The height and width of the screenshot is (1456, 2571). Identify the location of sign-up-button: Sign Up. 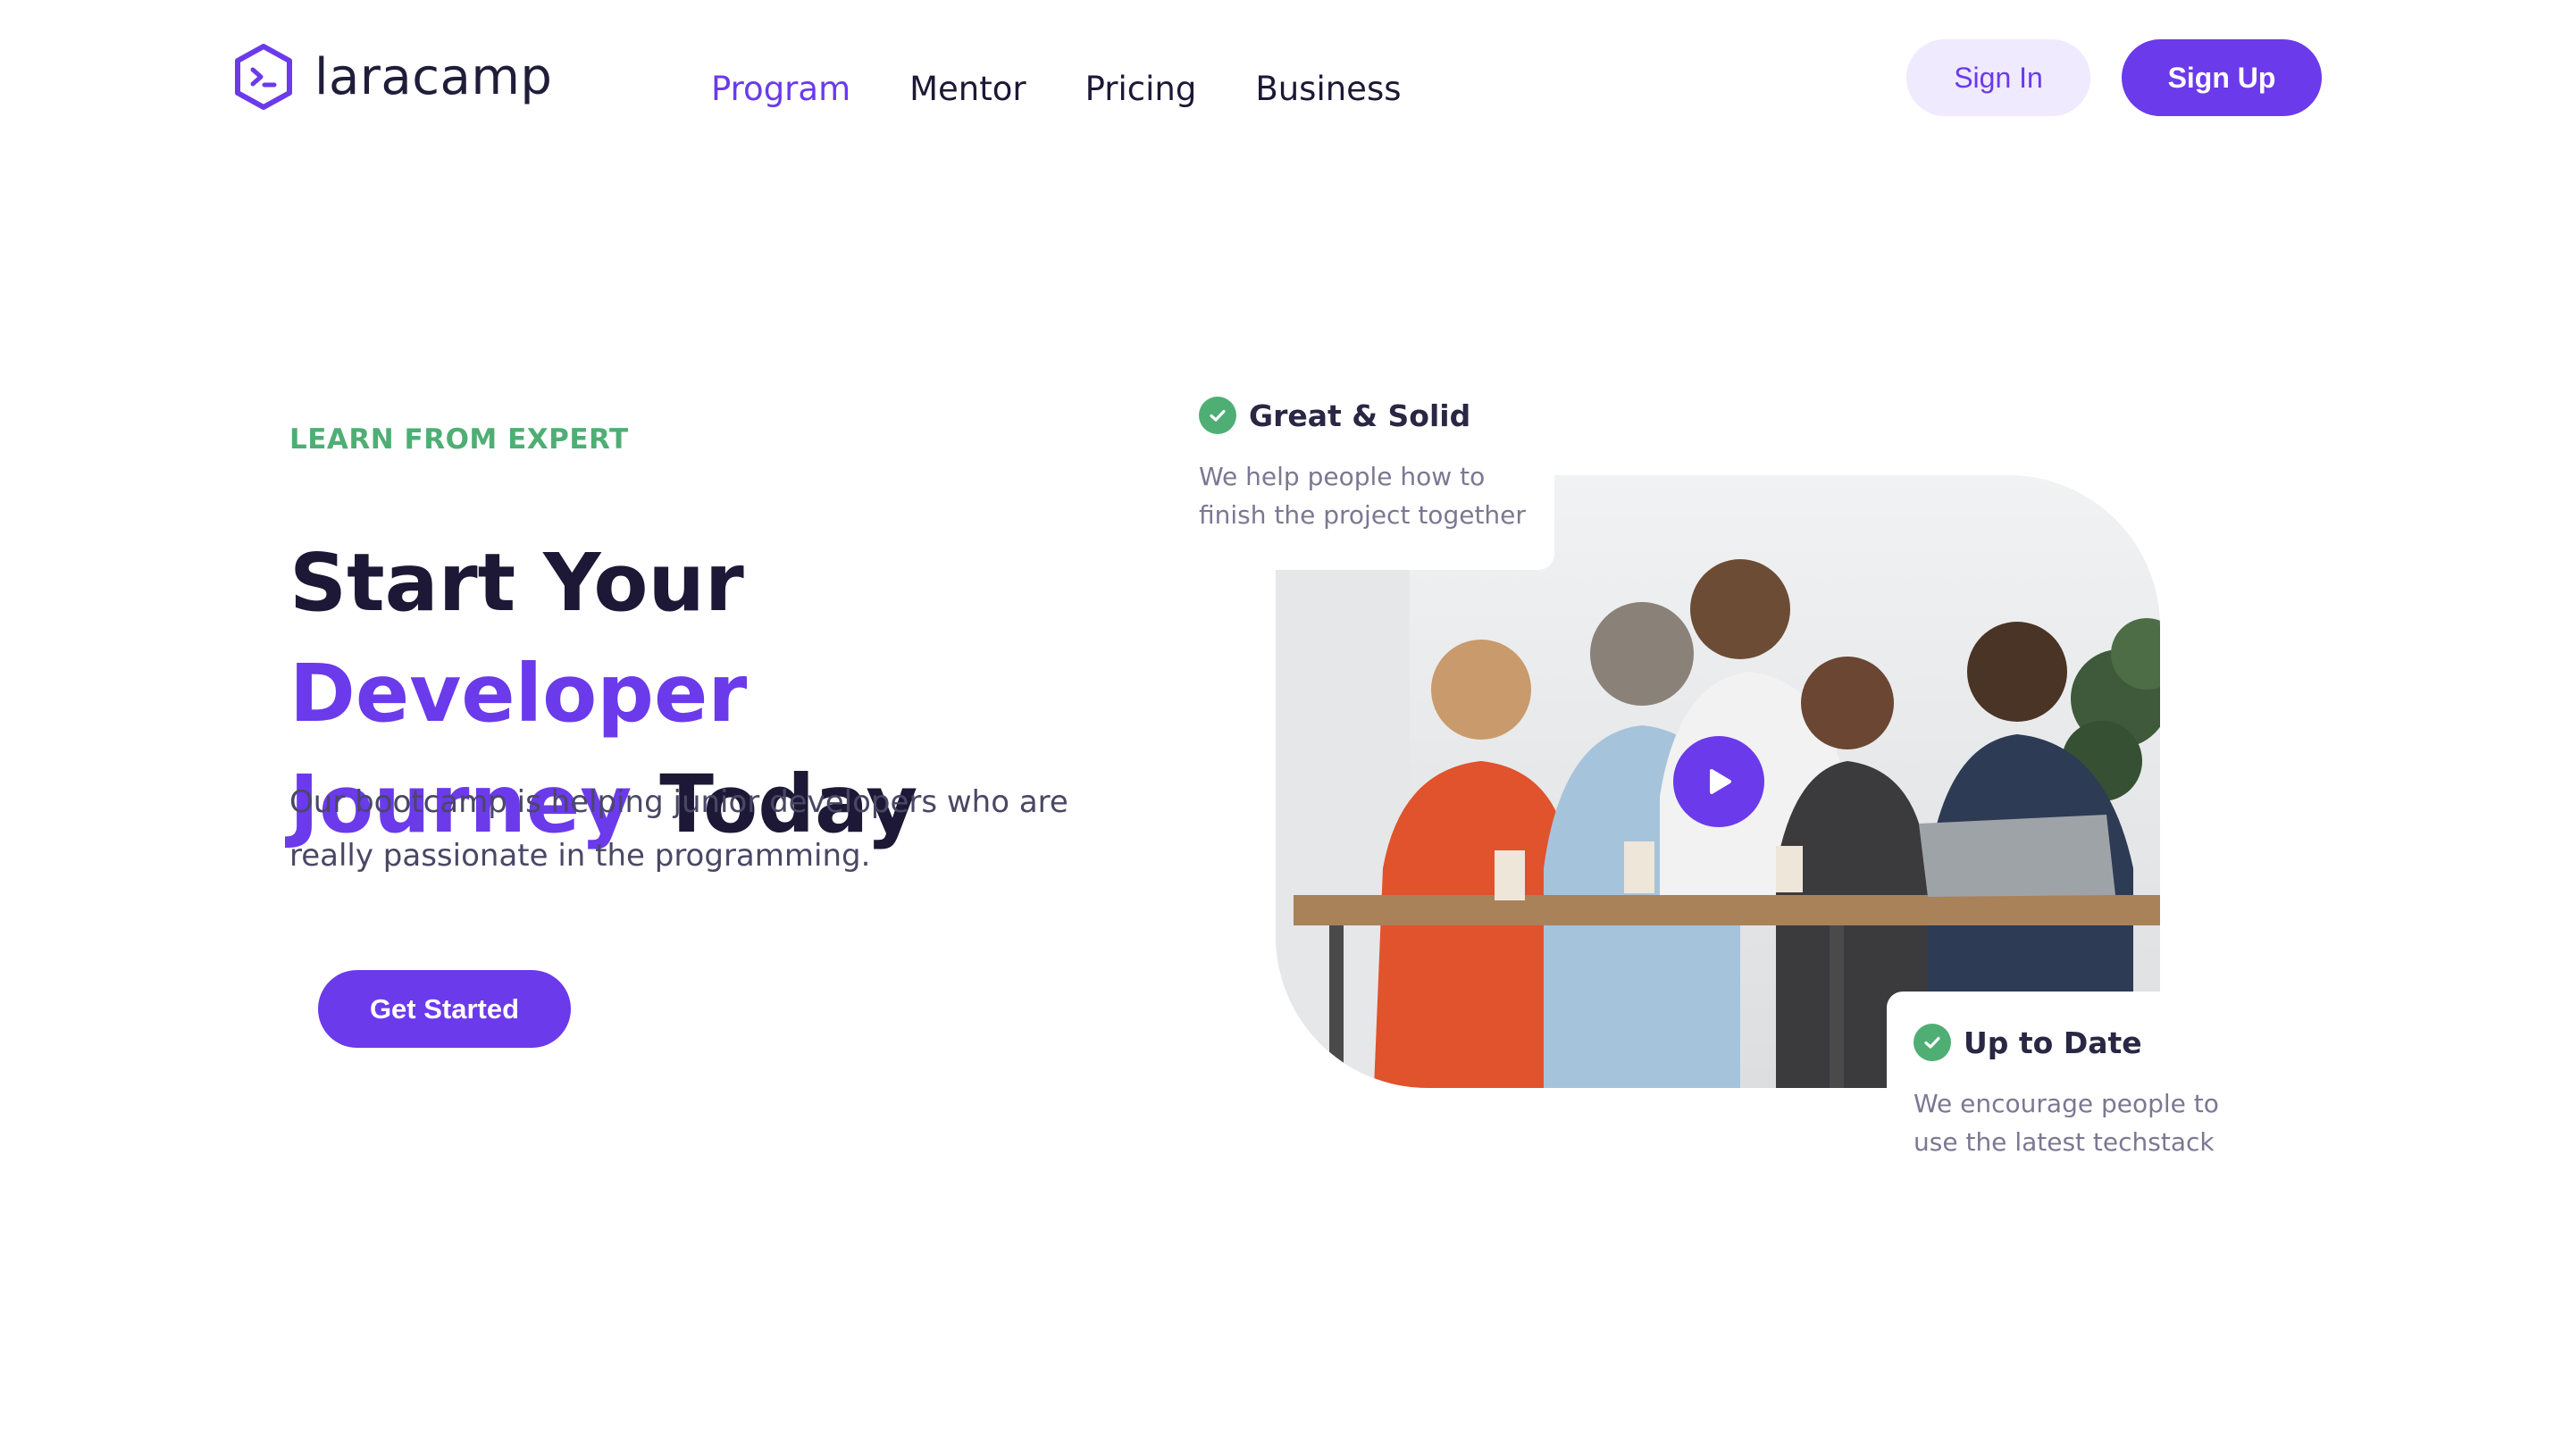
(2222, 77).